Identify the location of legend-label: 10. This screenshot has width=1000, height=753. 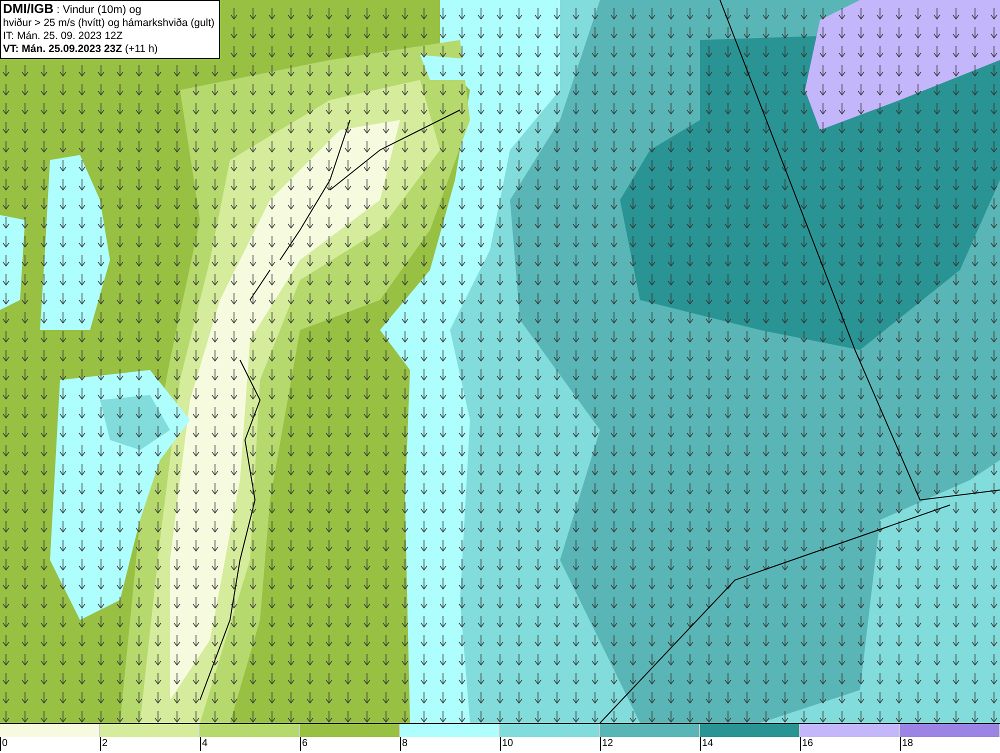
(507, 744).